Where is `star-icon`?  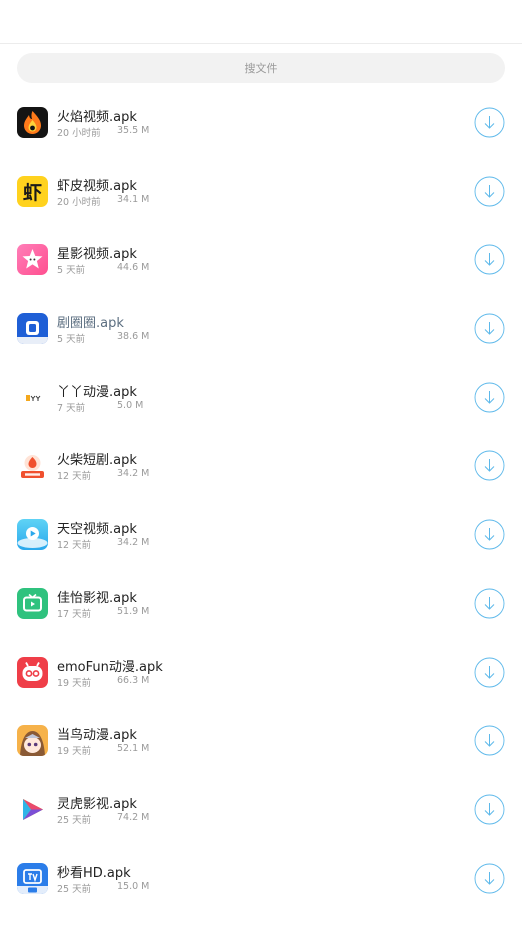 star-icon is located at coordinates (32, 260).